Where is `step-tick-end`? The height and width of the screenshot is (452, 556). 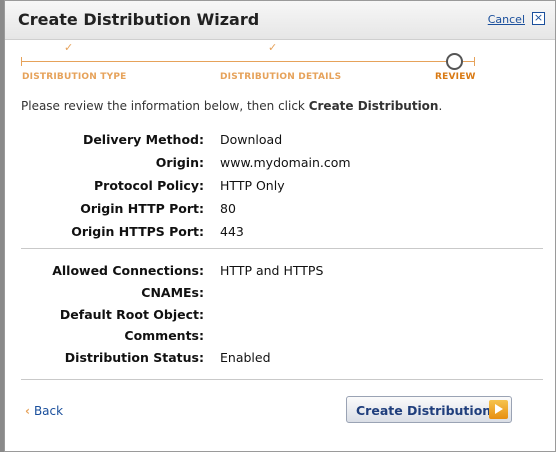 step-tick-end is located at coordinates (474, 61).